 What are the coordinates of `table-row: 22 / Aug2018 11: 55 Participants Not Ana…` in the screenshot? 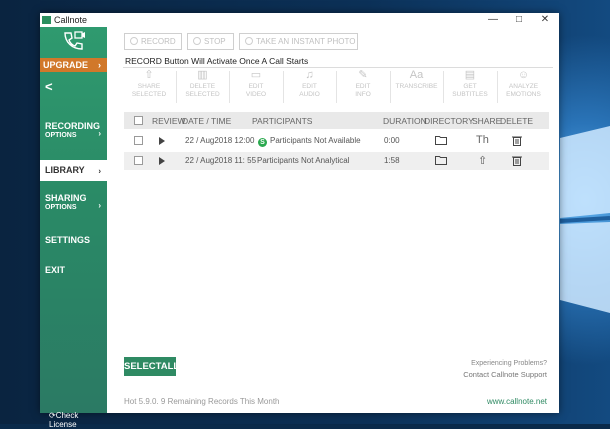 It's located at (336, 161).